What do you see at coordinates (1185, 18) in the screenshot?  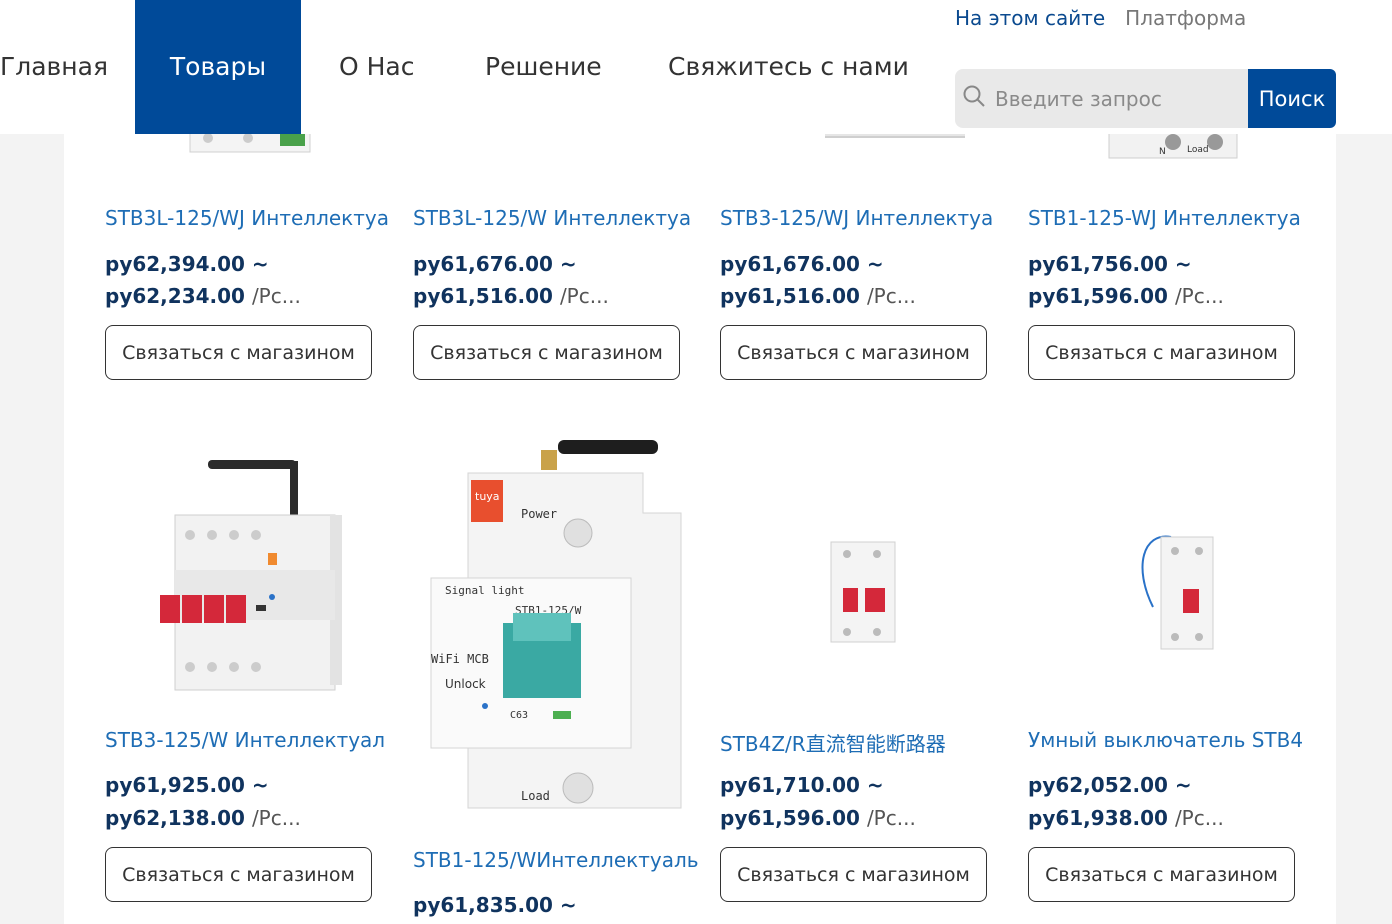 I see `platform-link: Платформа` at bounding box center [1185, 18].